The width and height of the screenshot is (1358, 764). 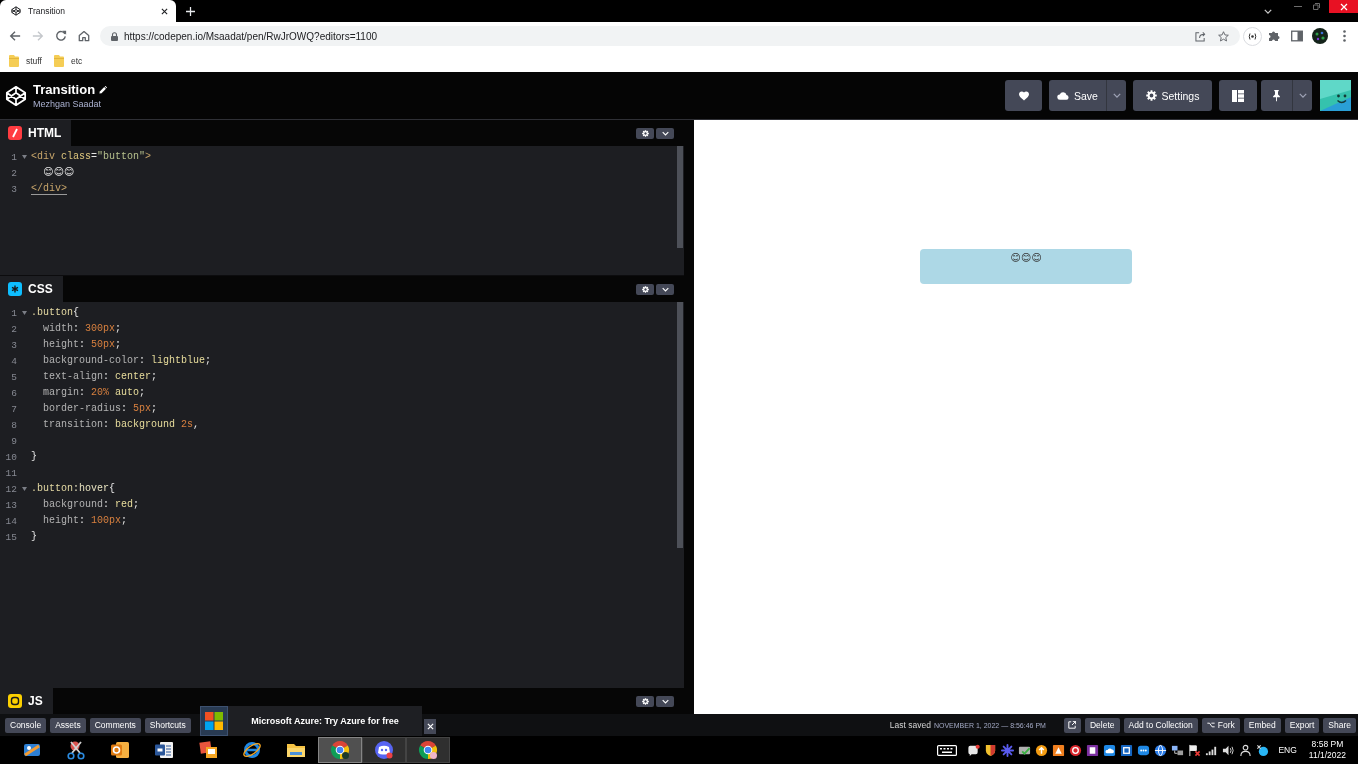 What do you see at coordinates (15, 289) in the screenshot?
I see `css-badge-icon` at bounding box center [15, 289].